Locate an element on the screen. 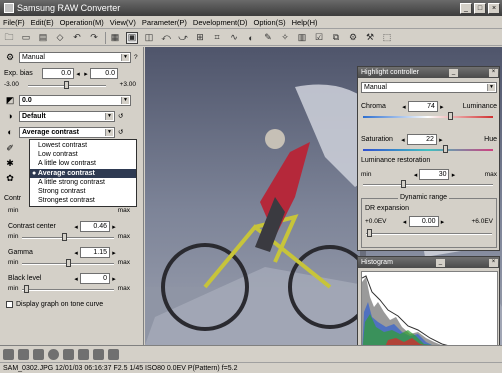 Image resolution: width=502 pixels, height=373 pixels. gamma-slider is located at coordinates (68, 263).